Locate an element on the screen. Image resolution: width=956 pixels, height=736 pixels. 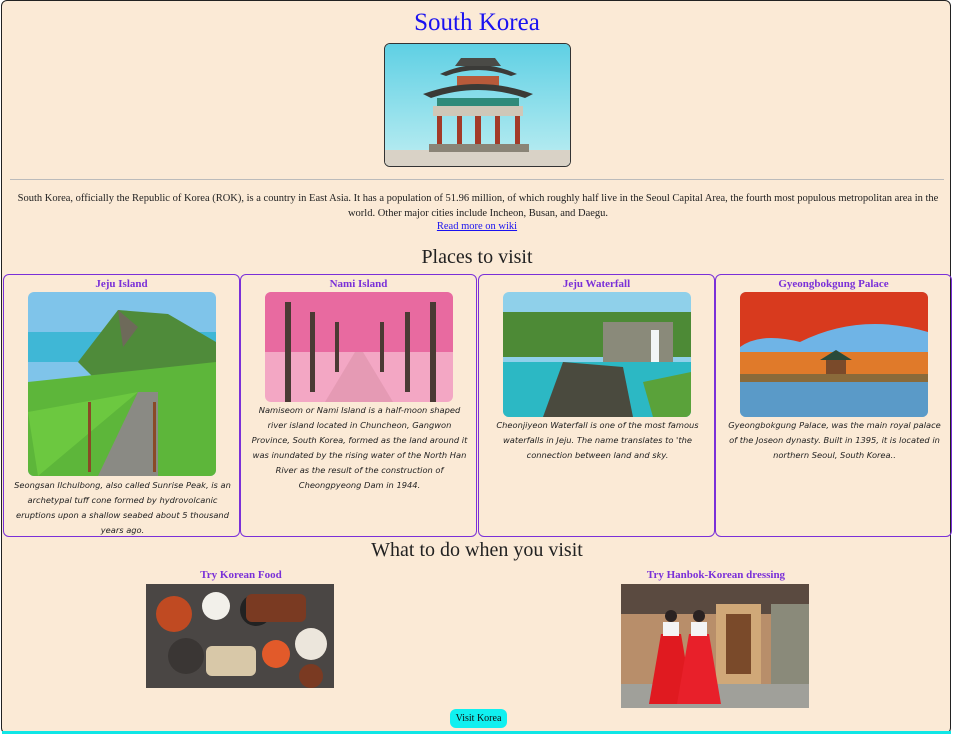
place-image-jeju-waterfall is located at coordinates (597, 354).